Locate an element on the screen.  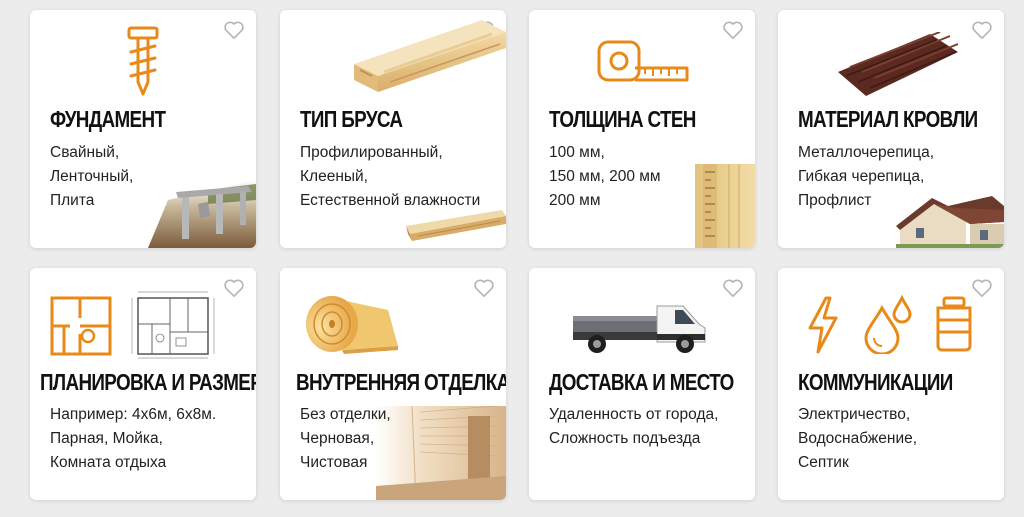
card-description: 100 мм, 150 мм, 200 мм 200 мм is located at coordinates (605, 176).